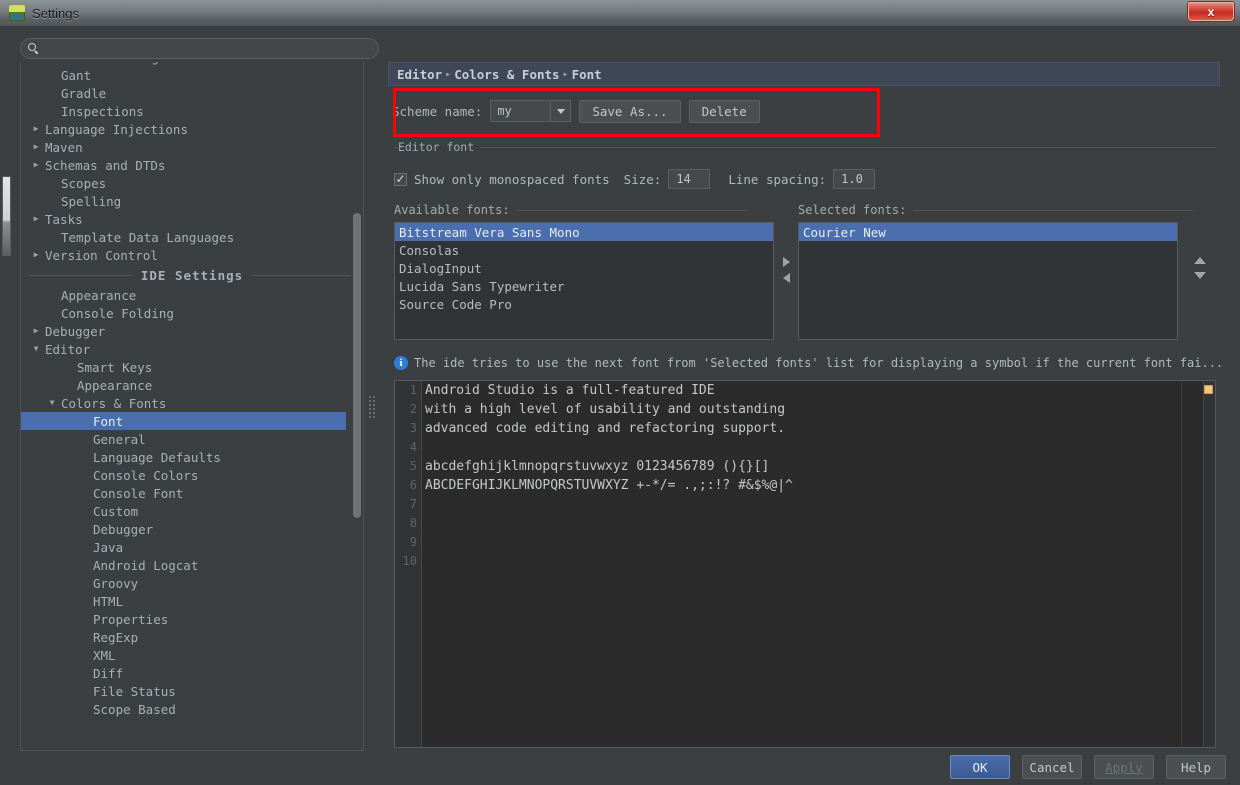 This screenshot has height=785, width=1240. What do you see at coordinates (192, 255) in the screenshot?
I see `sidebar-item-version-control: ▶ Version Control` at bounding box center [192, 255].